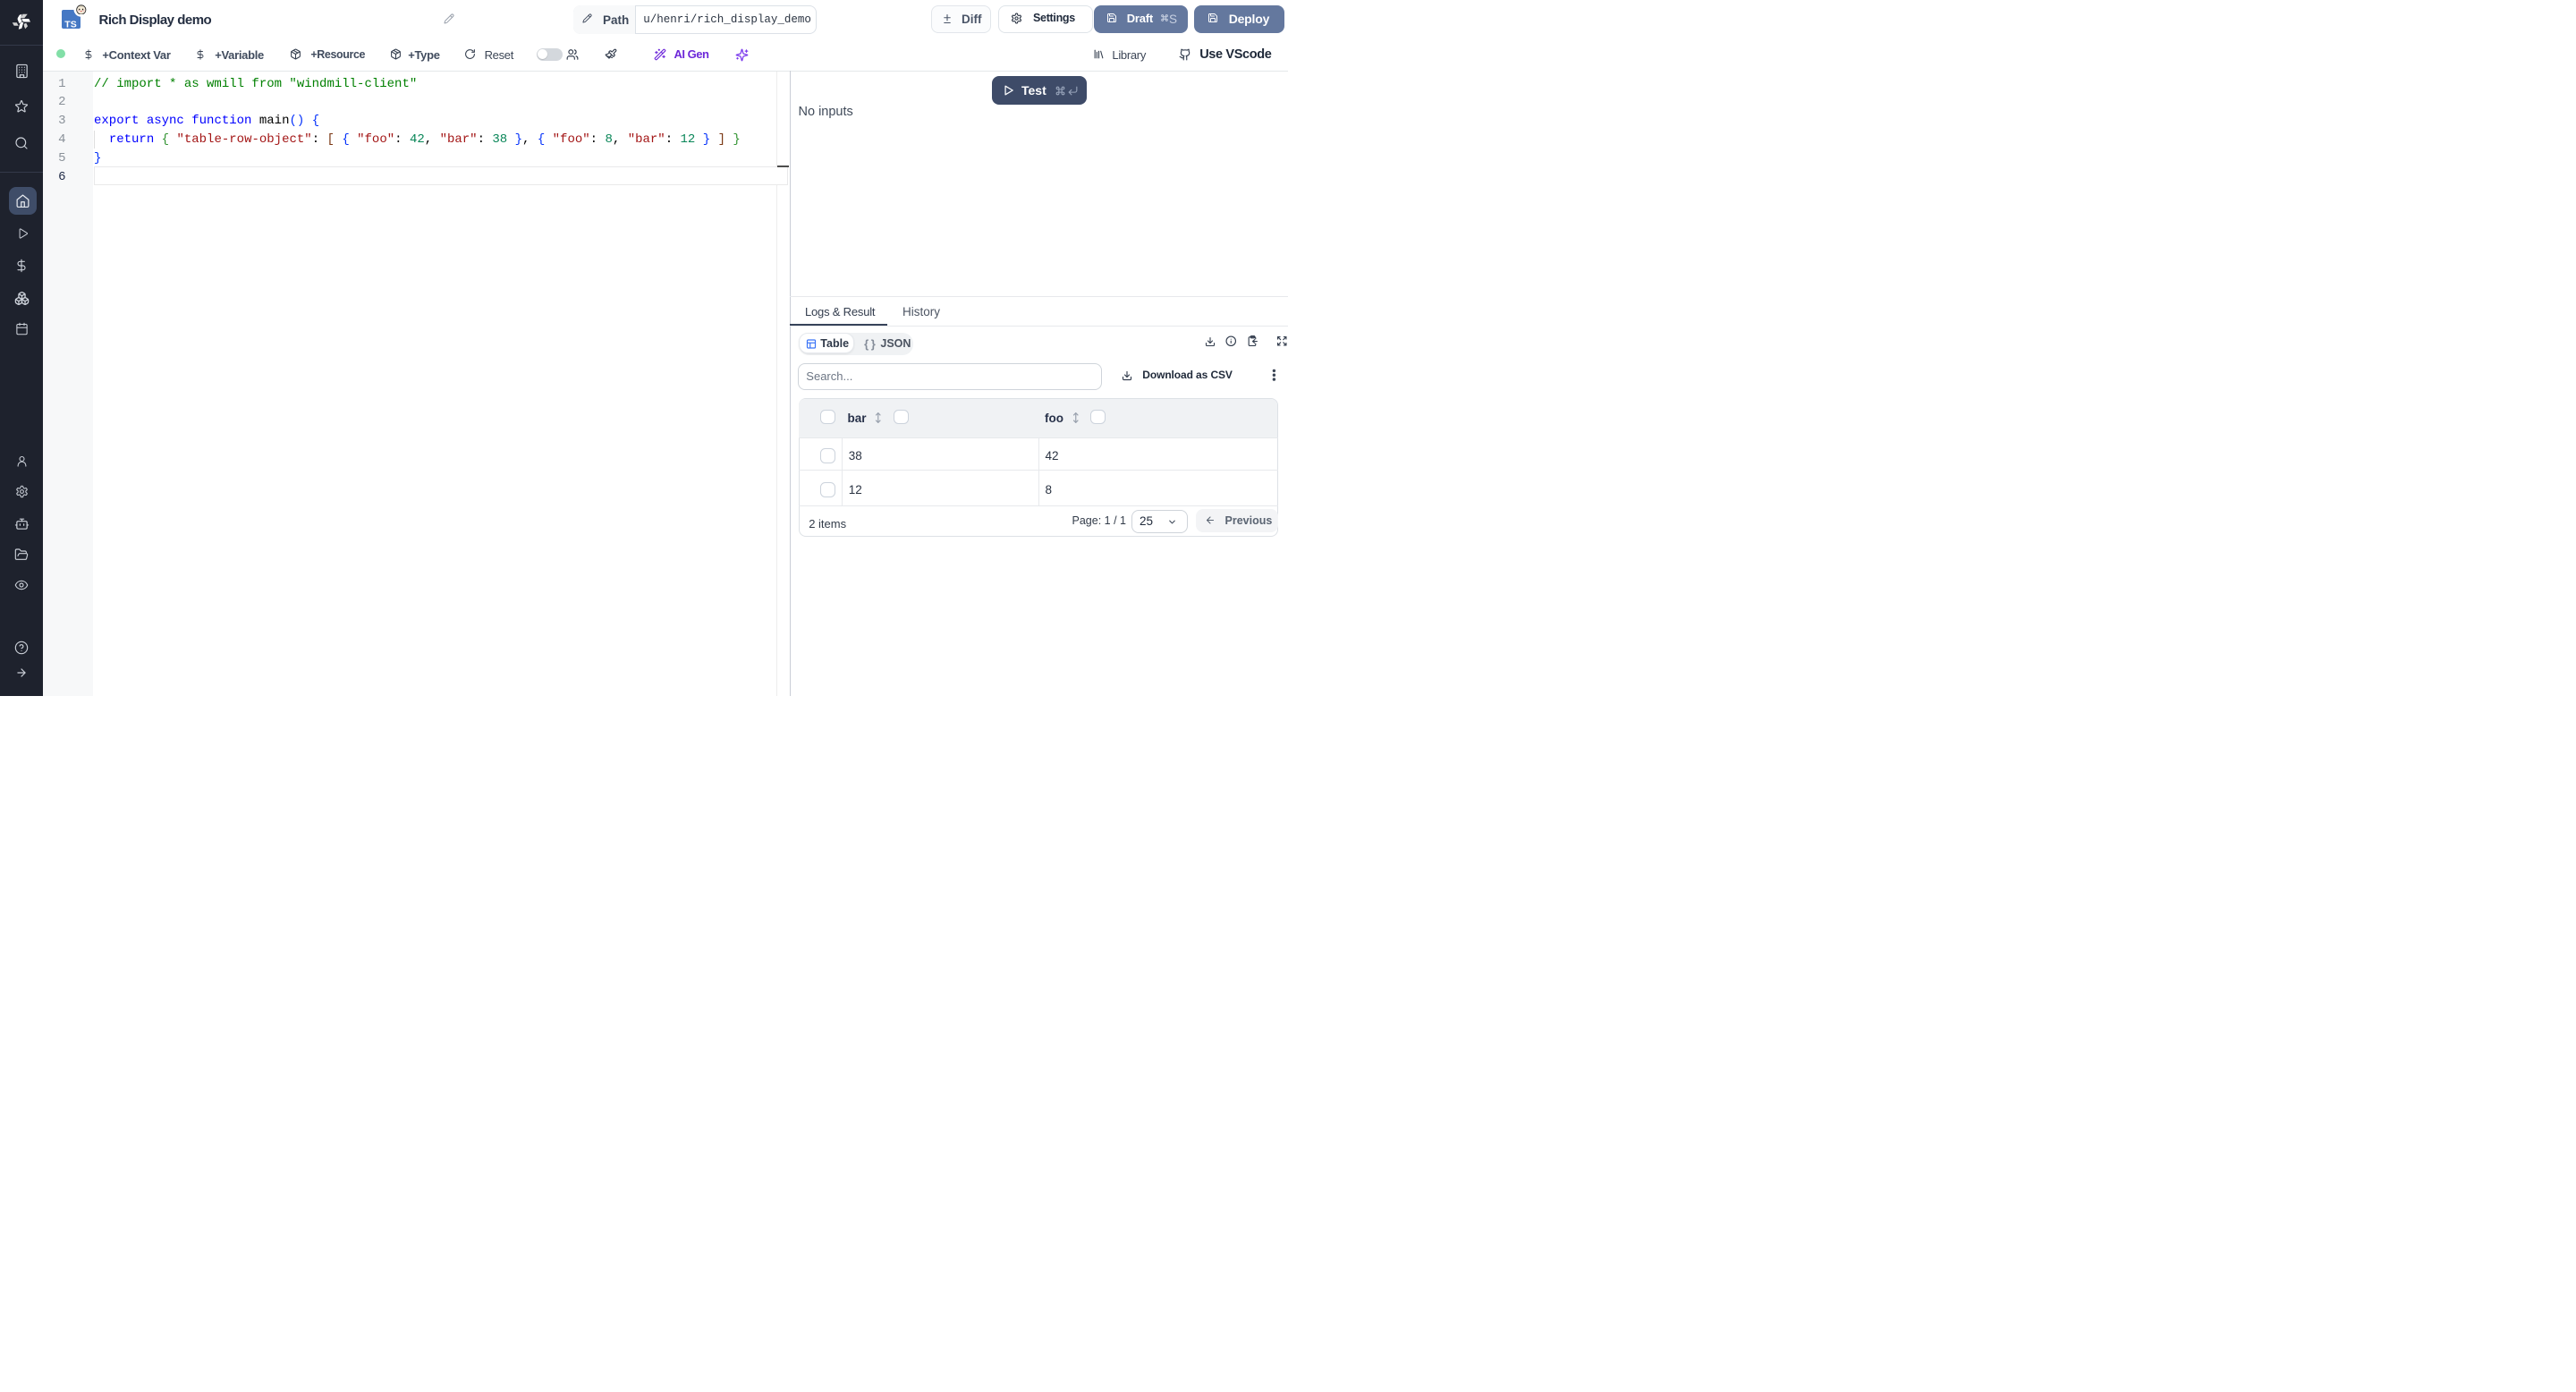  Describe the element at coordinates (70, 24) in the screenshot. I see `svg-text: TS` at that location.